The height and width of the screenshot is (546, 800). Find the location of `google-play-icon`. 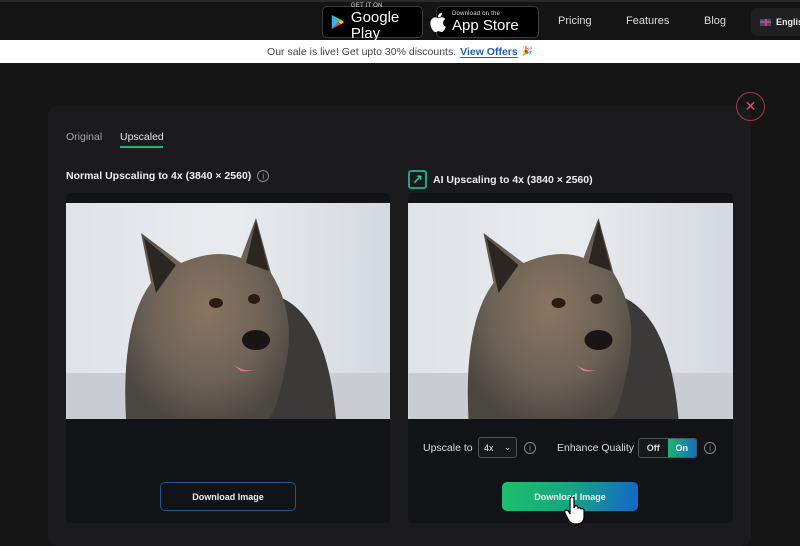

google-play-icon is located at coordinates (338, 22).